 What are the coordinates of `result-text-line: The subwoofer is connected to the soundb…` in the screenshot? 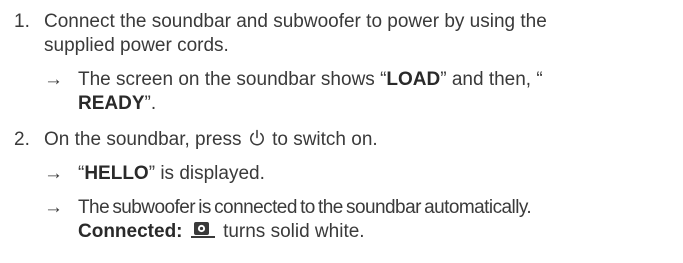 It's located at (305, 207).